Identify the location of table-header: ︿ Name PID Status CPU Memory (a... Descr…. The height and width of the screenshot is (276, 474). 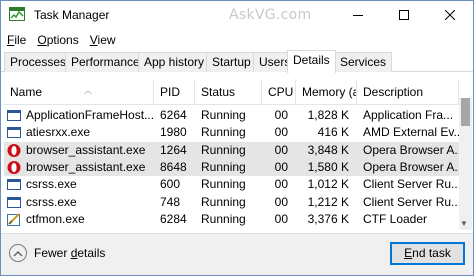
(231, 92).